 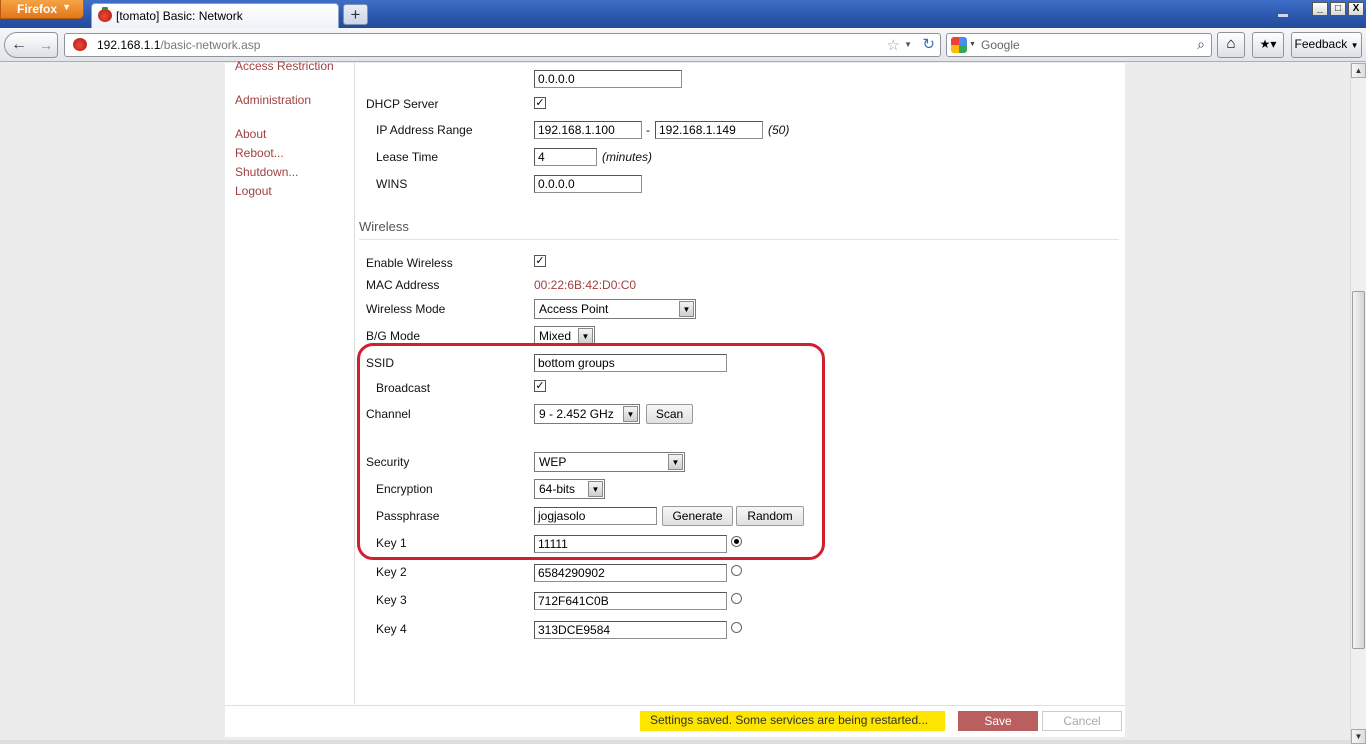 What do you see at coordinates (403, 285) in the screenshot?
I see `mac-address-label: MAC Address` at bounding box center [403, 285].